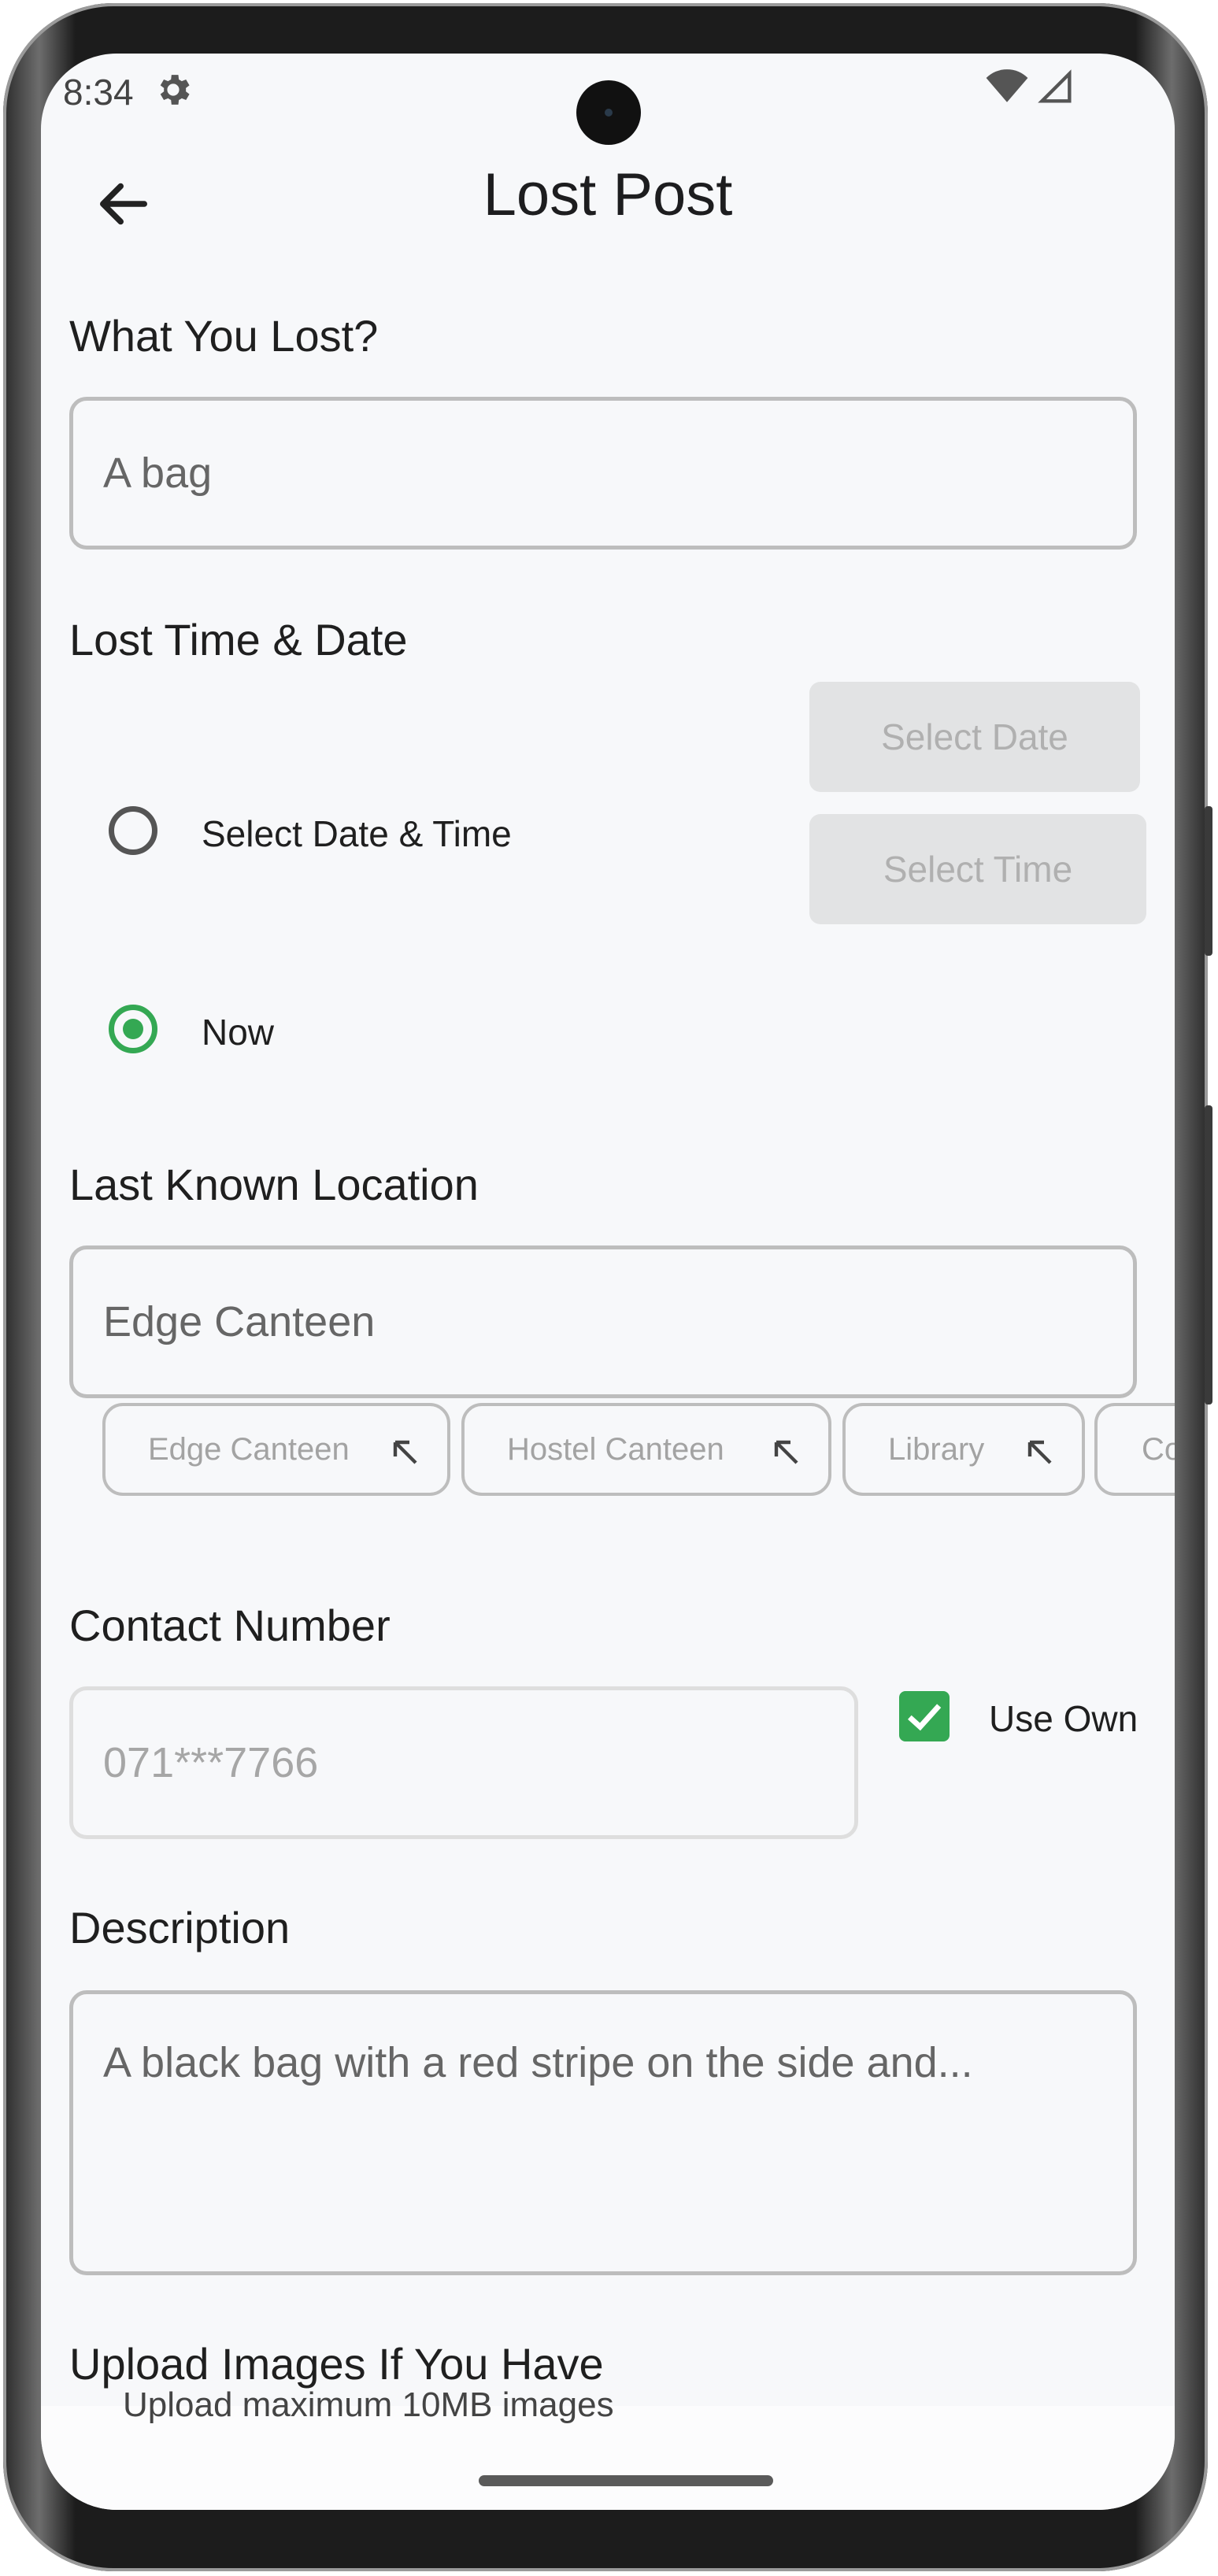 This screenshot has width=1218, height=2576. I want to click on location-label: Last Known Location, so click(274, 1184).